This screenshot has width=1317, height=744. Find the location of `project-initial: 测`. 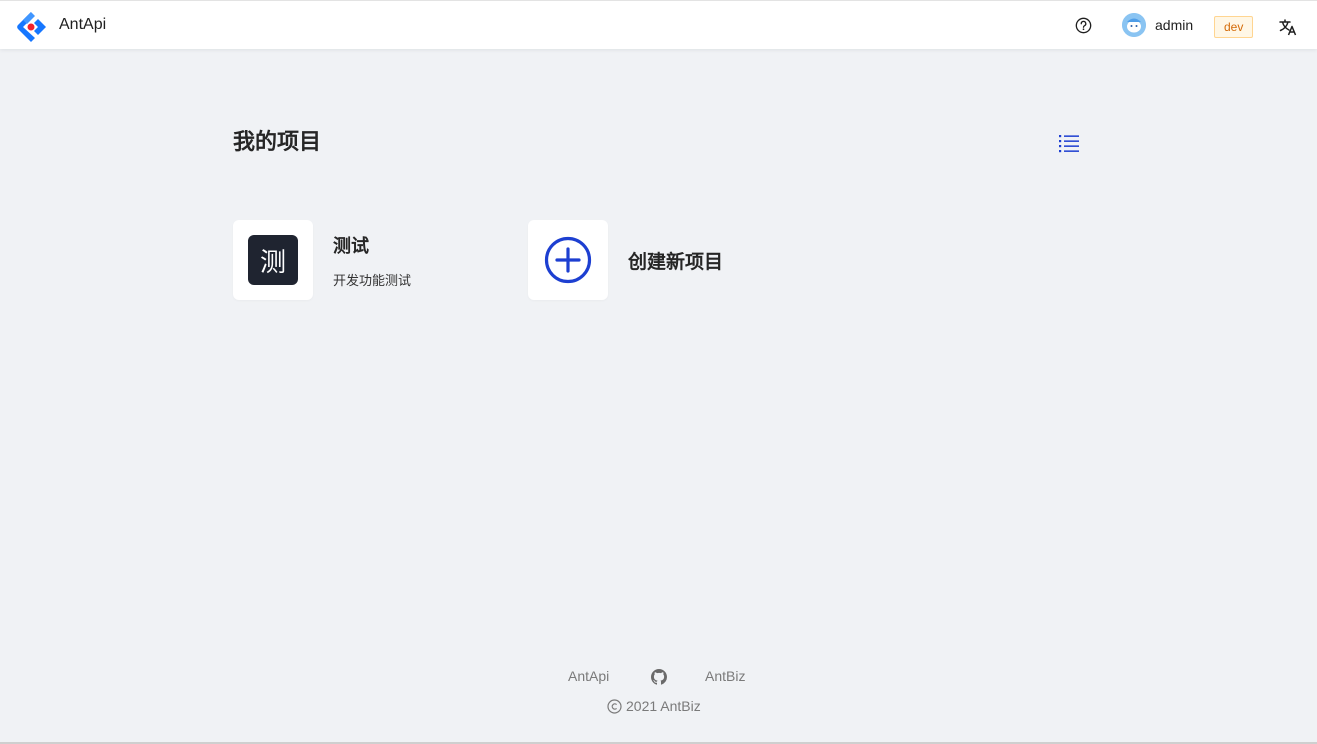

project-initial: 测 is located at coordinates (273, 260).